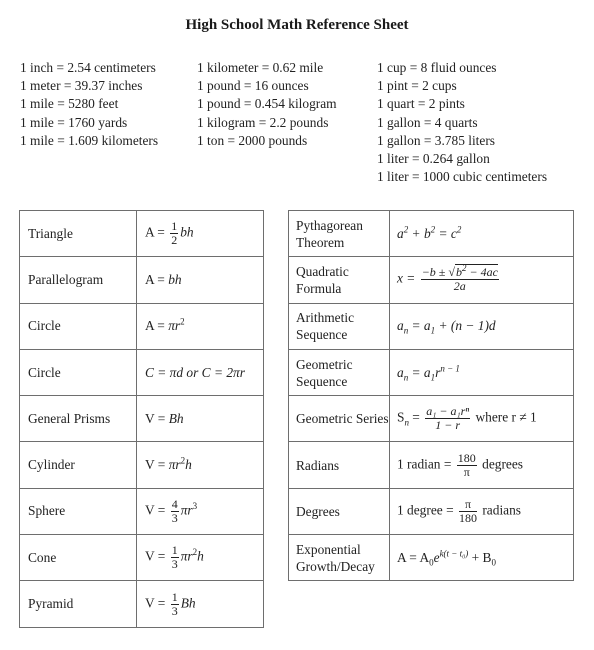 The width and height of the screenshot is (594, 650). What do you see at coordinates (200, 326) in the screenshot?
I see `shape-formula: A = πr2` at bounding box center [200, 326].